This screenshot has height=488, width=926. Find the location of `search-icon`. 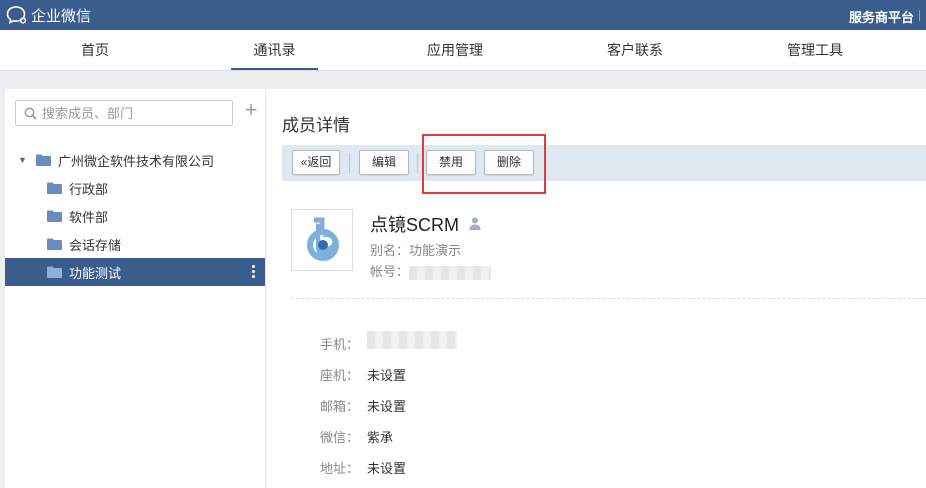

search-icon is located at coordinates (30, 113).